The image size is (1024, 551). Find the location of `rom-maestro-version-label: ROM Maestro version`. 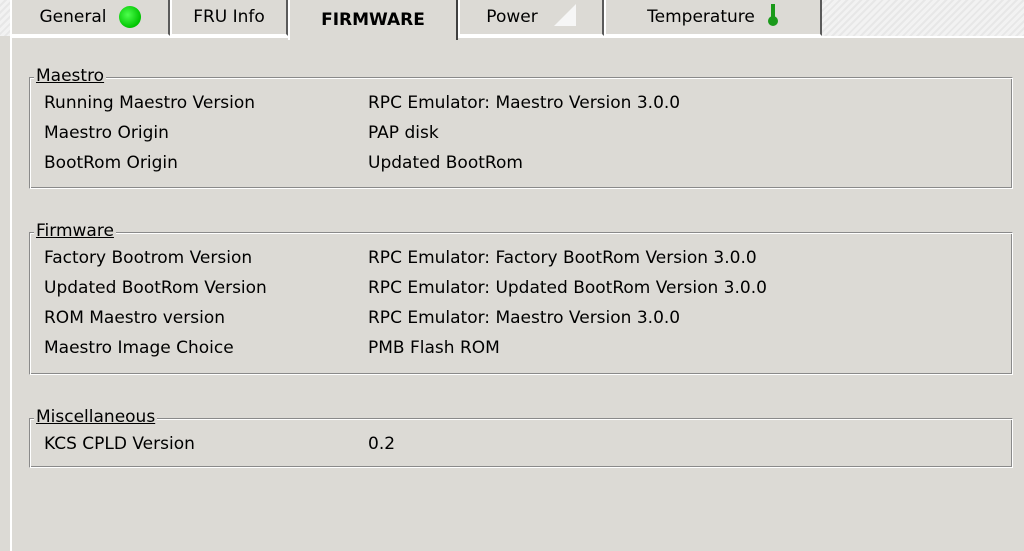

rom-maestro-version-label: ROM Maestro version is located at coordinates (135, 318).